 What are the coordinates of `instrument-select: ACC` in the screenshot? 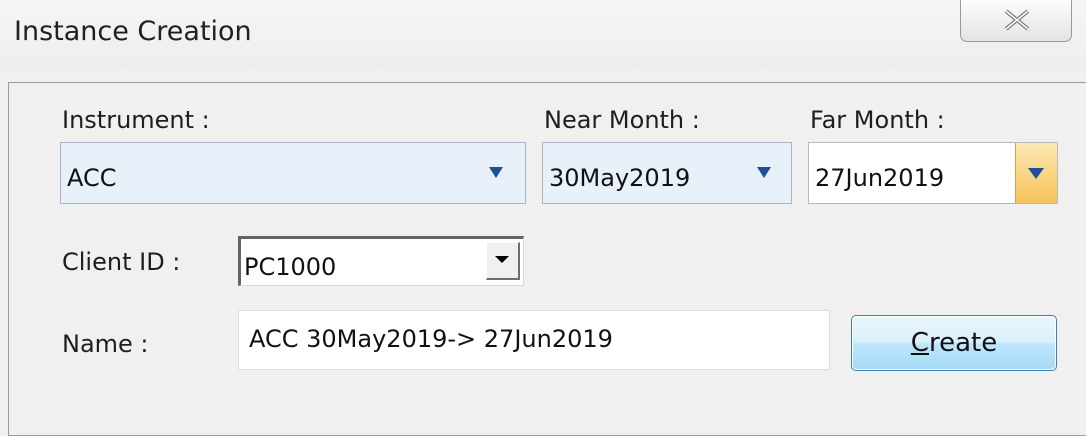 It's located at (293, 173).